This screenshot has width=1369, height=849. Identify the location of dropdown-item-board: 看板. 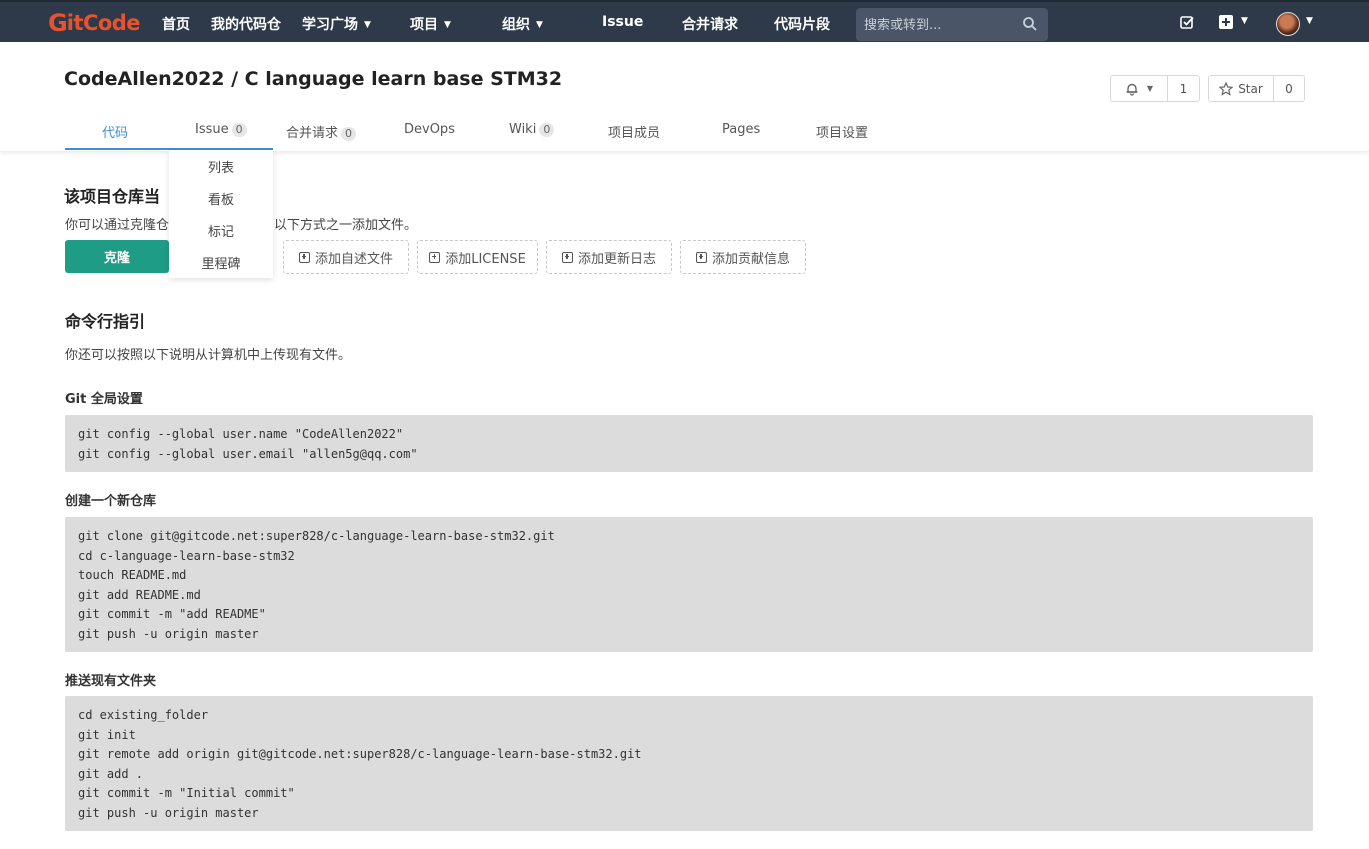
(221, 198).